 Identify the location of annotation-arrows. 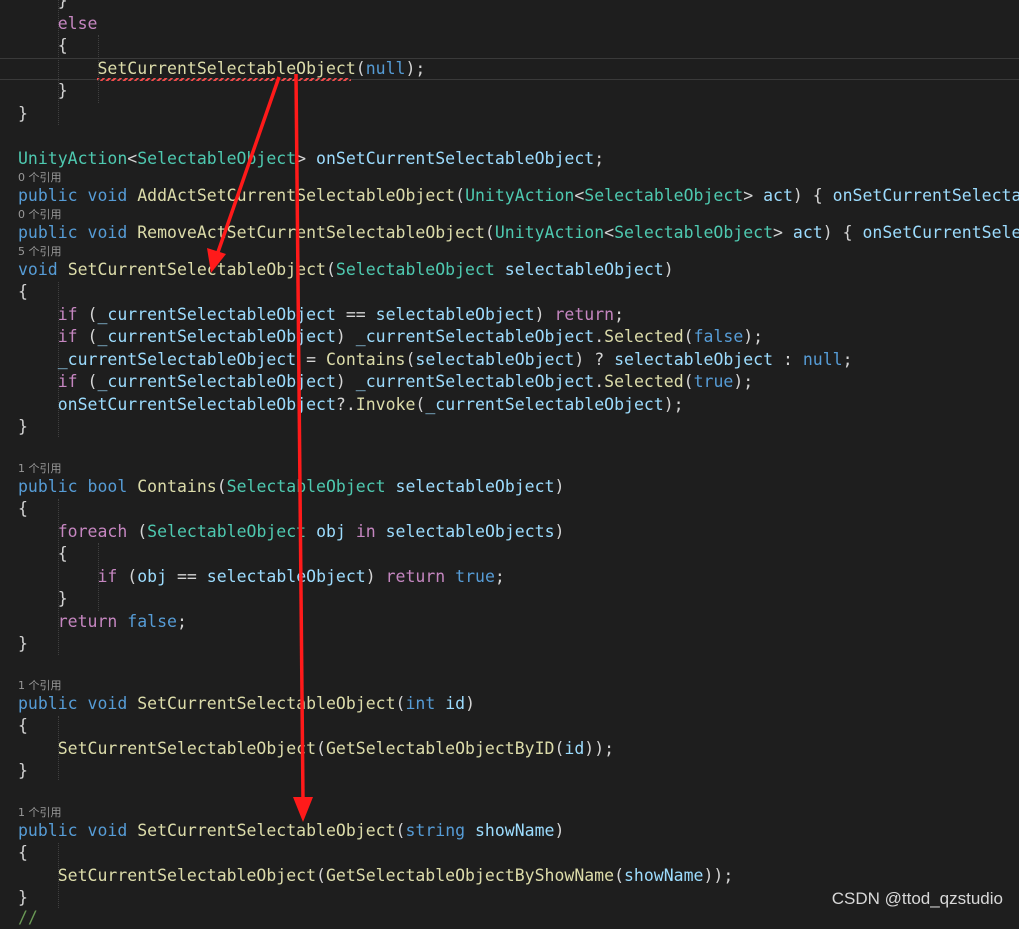
(260, 447).